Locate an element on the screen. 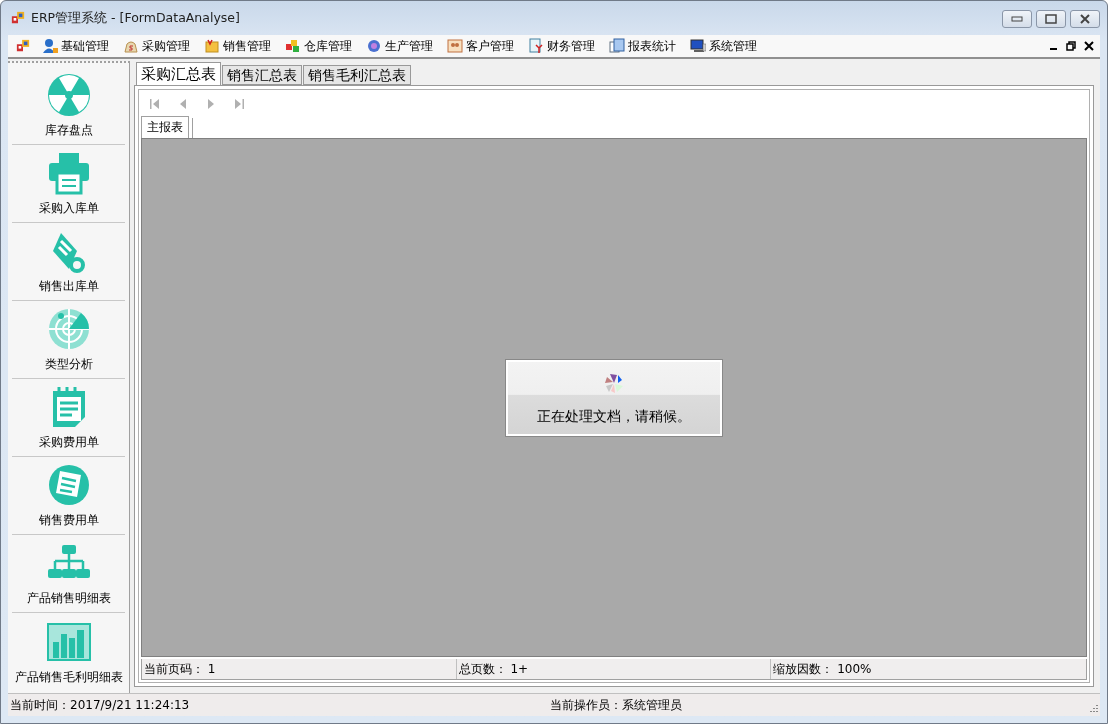  menu-item: 基础管理 is located at coordinates (75, 46).